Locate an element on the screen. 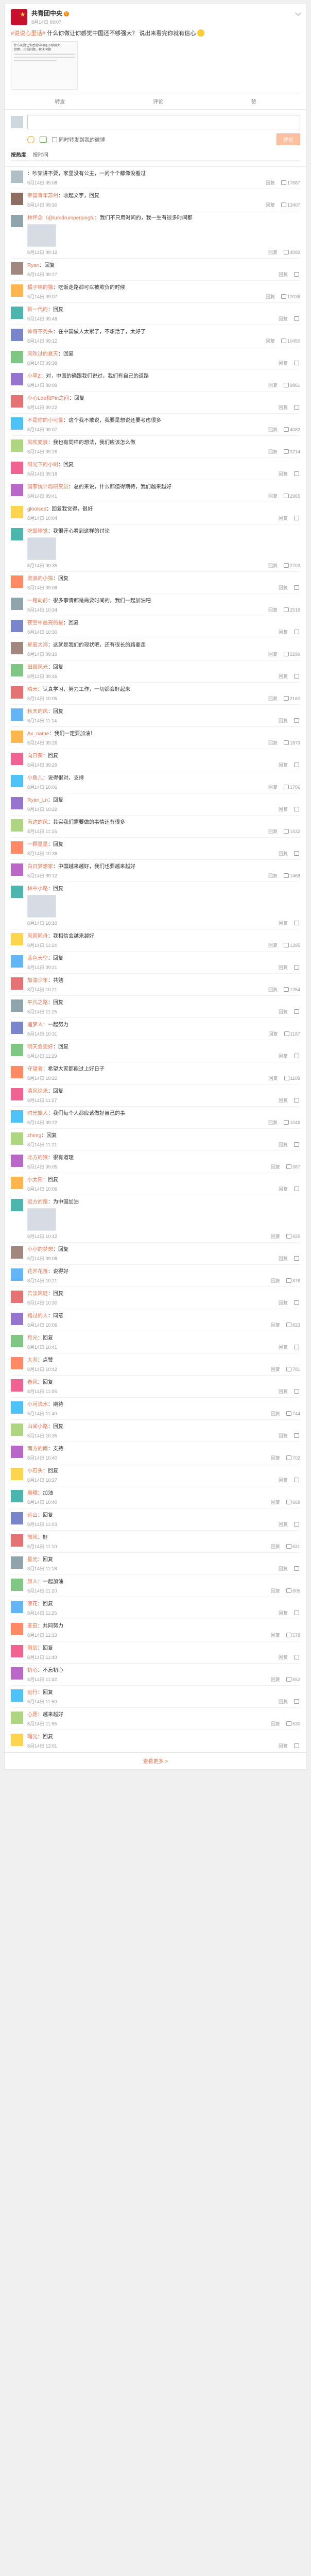  like-comment-button: 10450 is located at coordinates (290, 341).